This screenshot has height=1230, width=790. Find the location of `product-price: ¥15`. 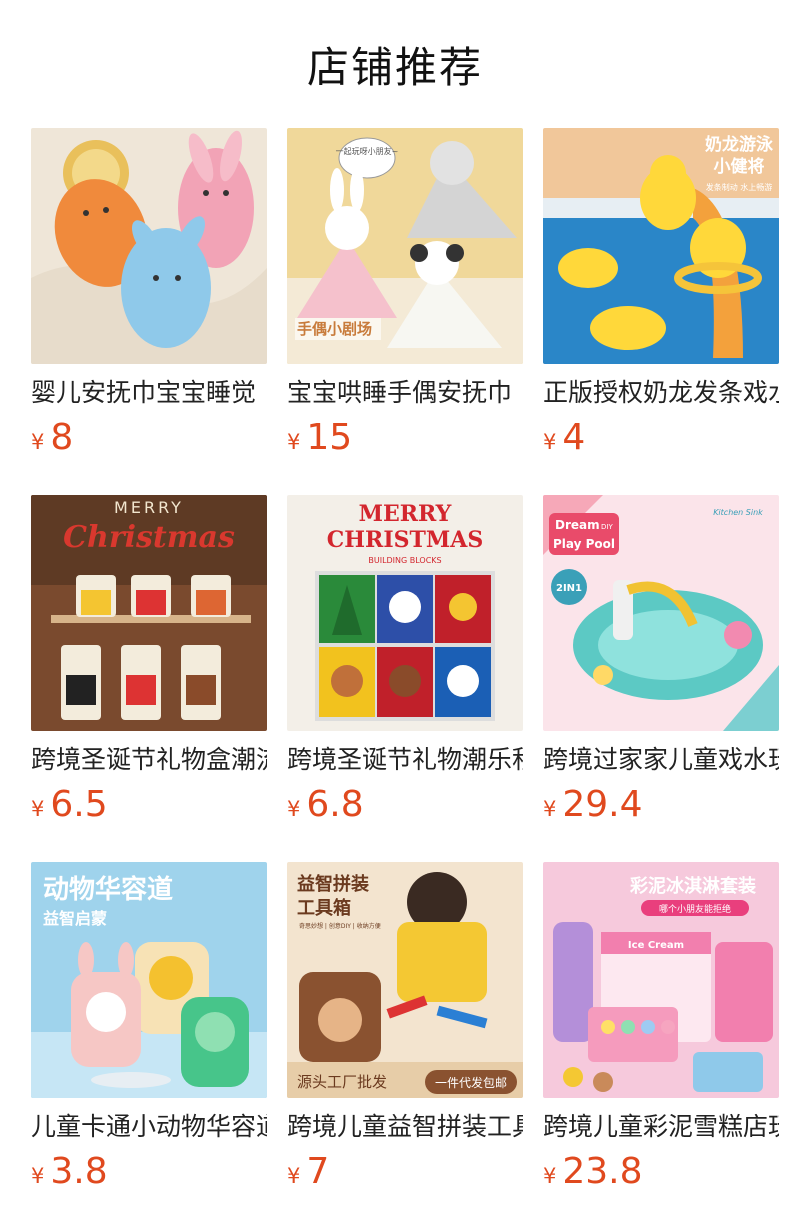

product-price: ¥15 is located at coordinates (405, 438).